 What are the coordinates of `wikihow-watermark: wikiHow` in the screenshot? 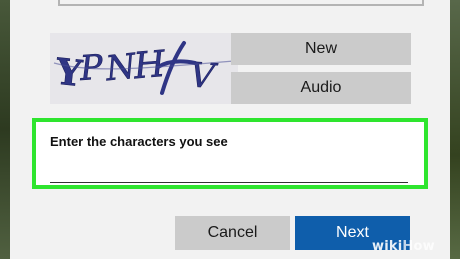 It's located at (403, 246).